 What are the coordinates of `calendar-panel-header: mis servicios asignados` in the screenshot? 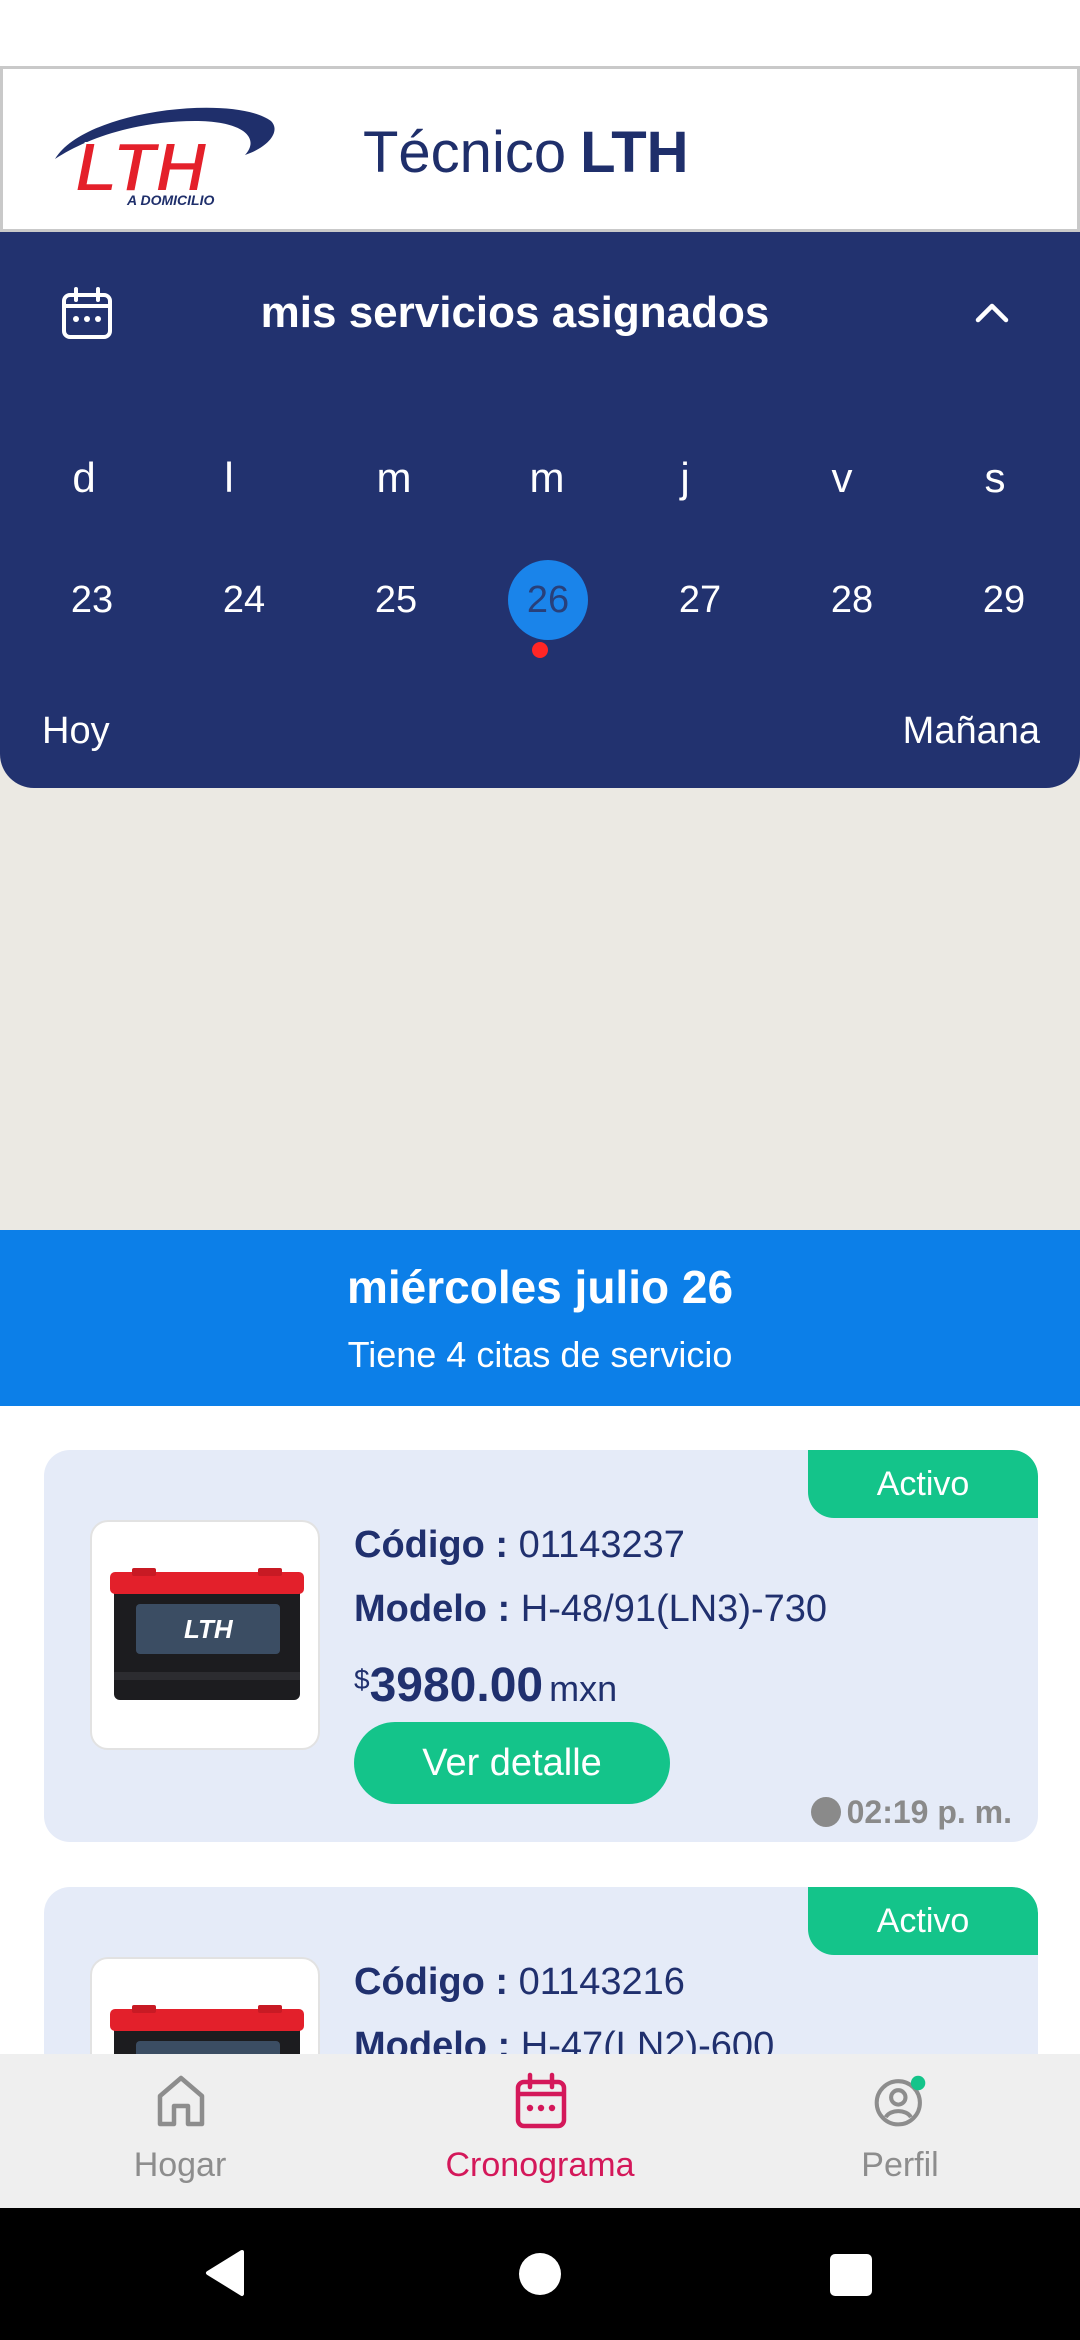 It's located at (540, 306).